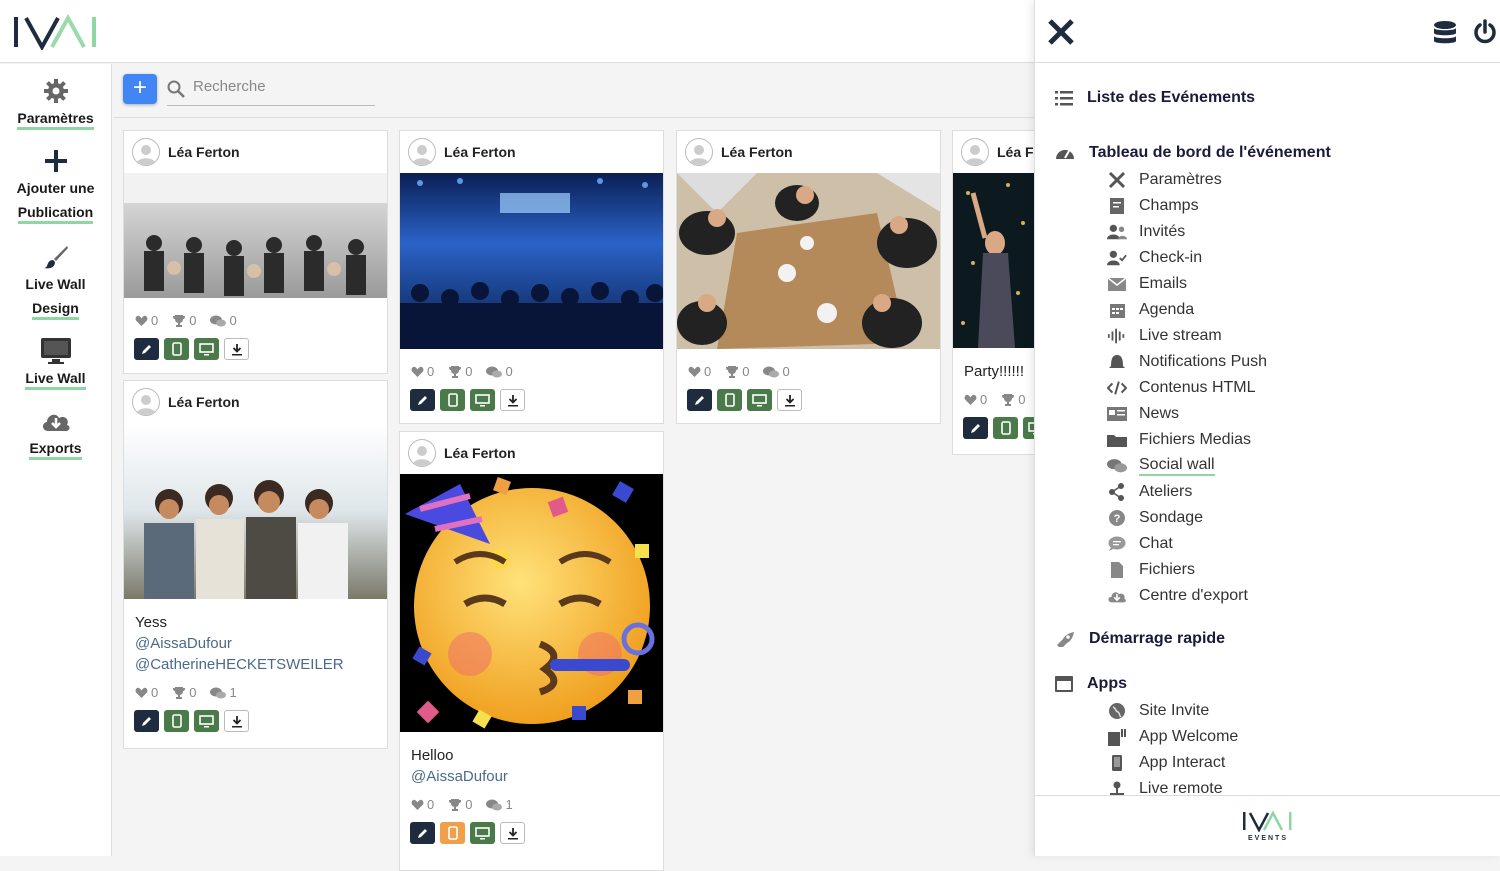 The height and width of the screenshot is (871, 1500). Describe the element at coordinates (1161, 466) in the screenshot. I see `menu-item-social-wall: Social wall` at that location.